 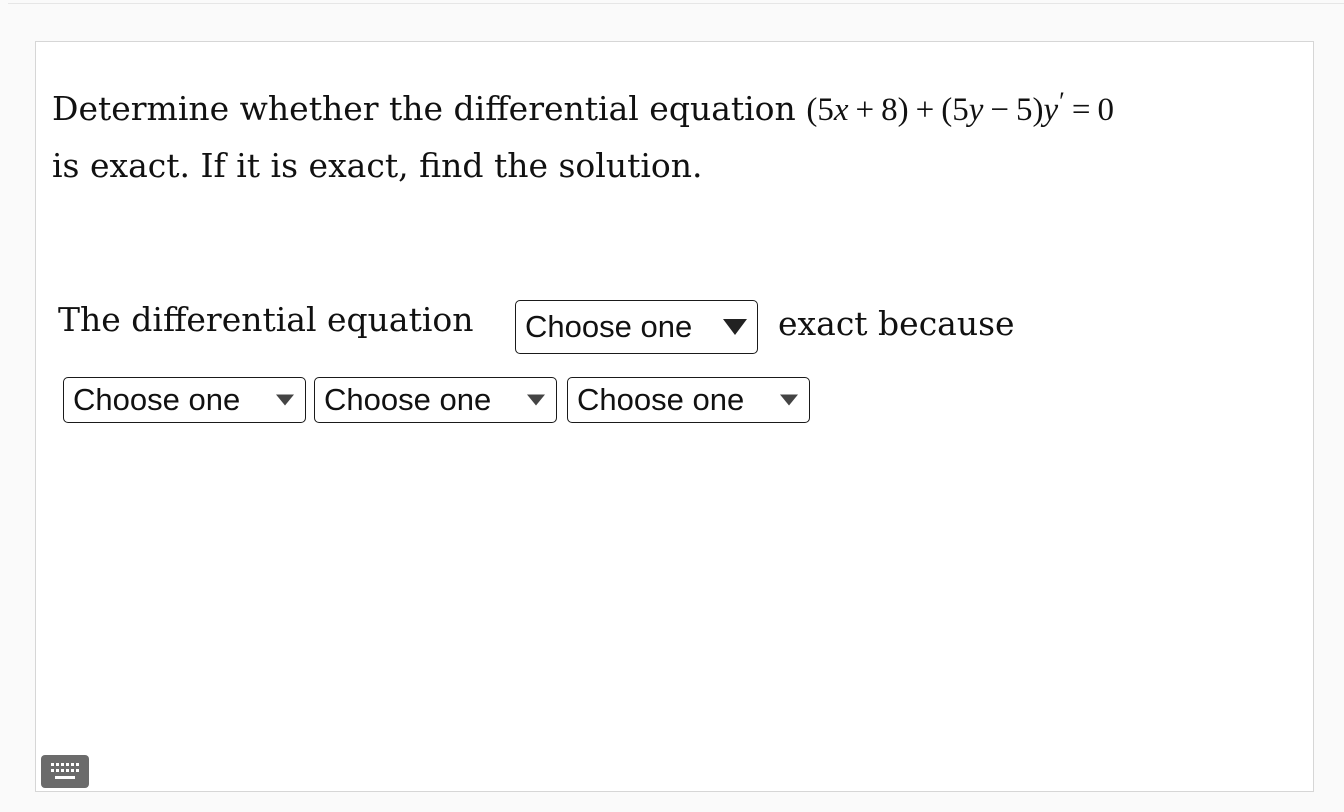 I want to click on answer-suffix: exact because, so click(x=896, y=323).